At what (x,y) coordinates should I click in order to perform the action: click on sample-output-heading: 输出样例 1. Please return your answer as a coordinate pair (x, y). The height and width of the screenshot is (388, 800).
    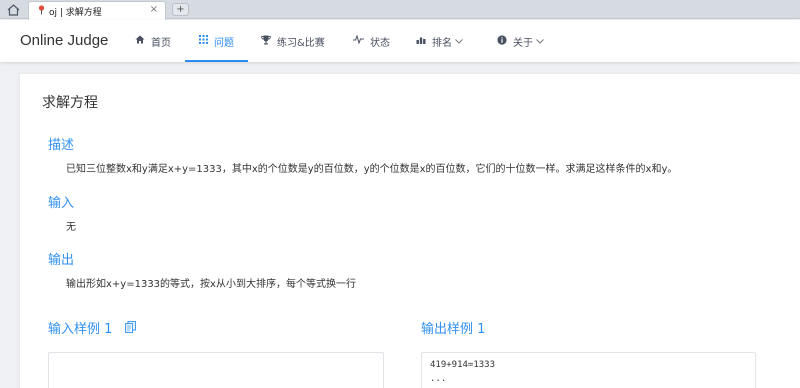
    Looking at the image, I should click on (453, 329).